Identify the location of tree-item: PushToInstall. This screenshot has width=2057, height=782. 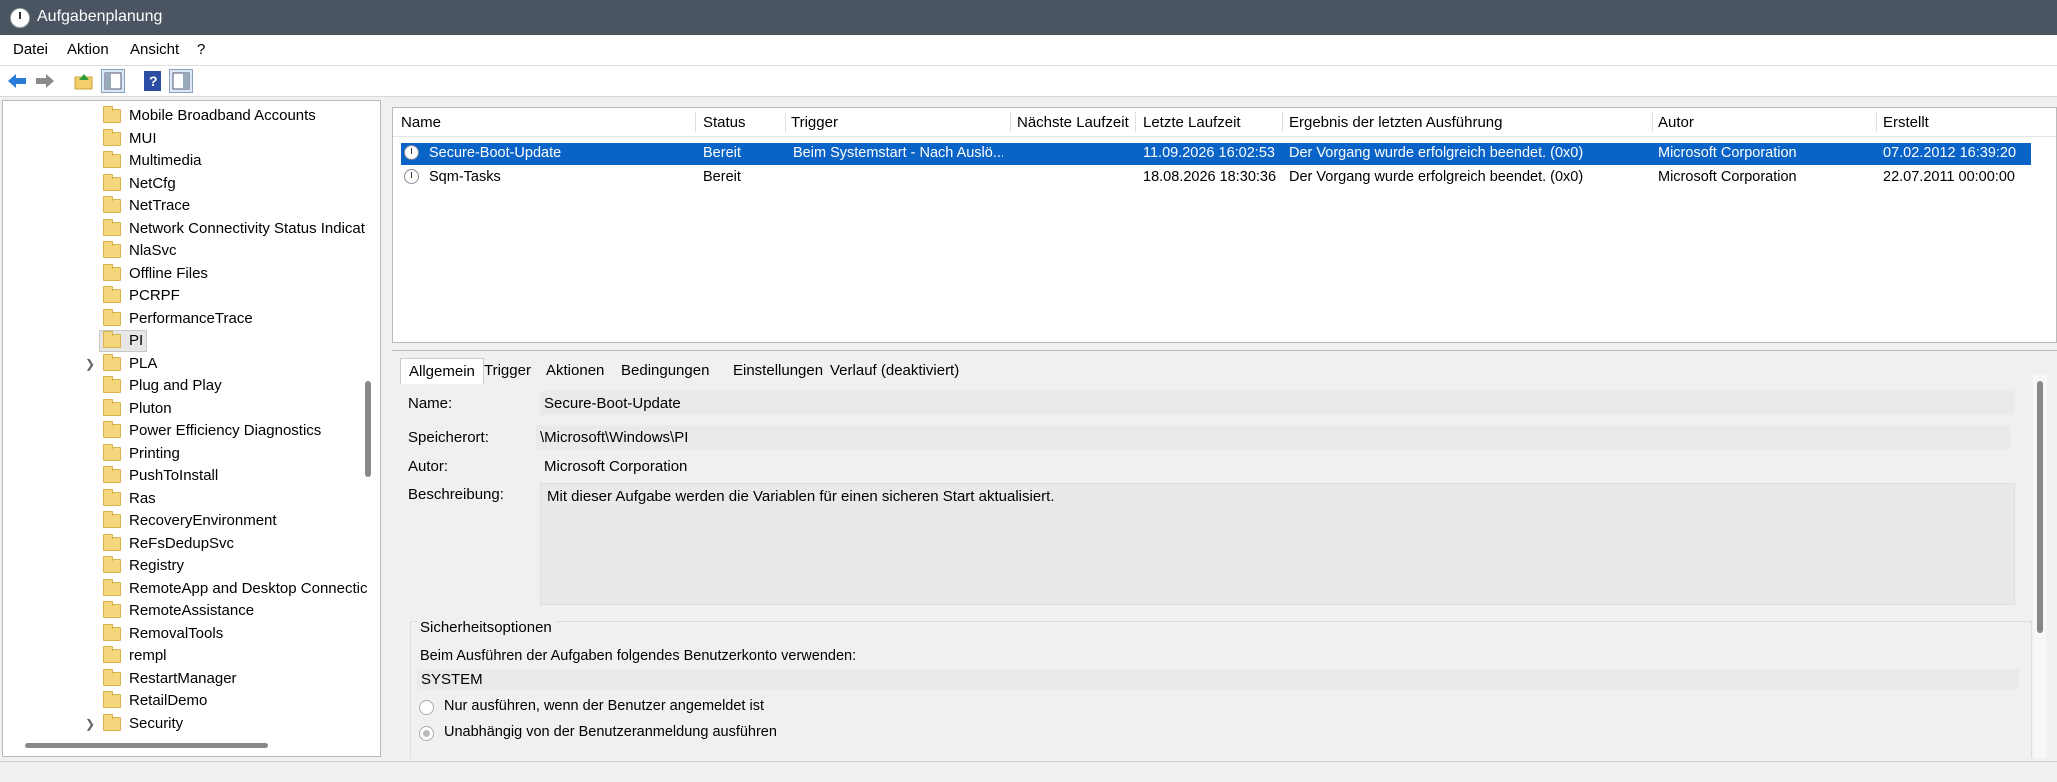
(191, 476).